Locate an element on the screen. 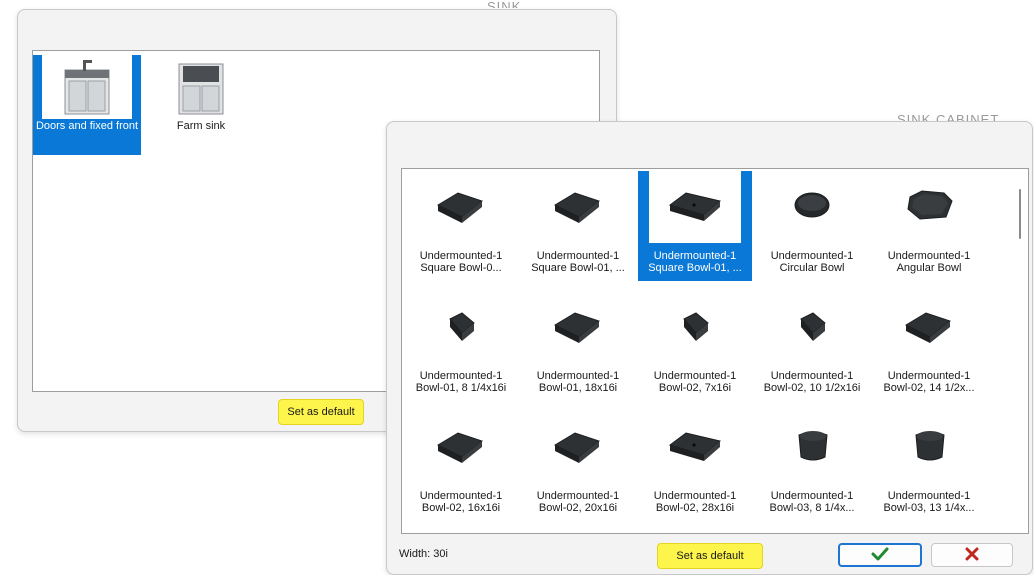  sink-bowl-item: Undermounted-1 Bowl-02, 16x16i is located at coordinates (461, 466).